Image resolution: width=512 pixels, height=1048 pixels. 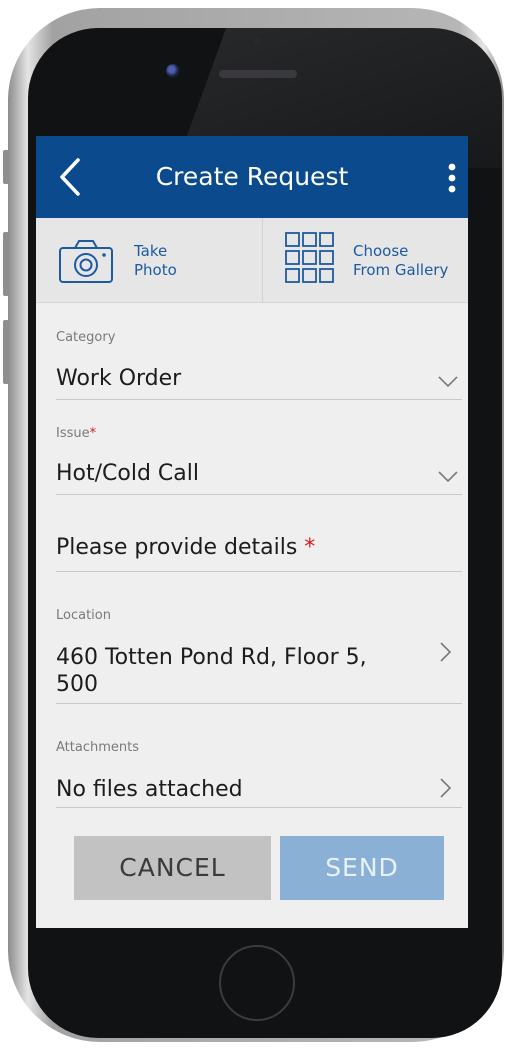 I want to click on app-bar: Create Request, so click(x=252, y=177).